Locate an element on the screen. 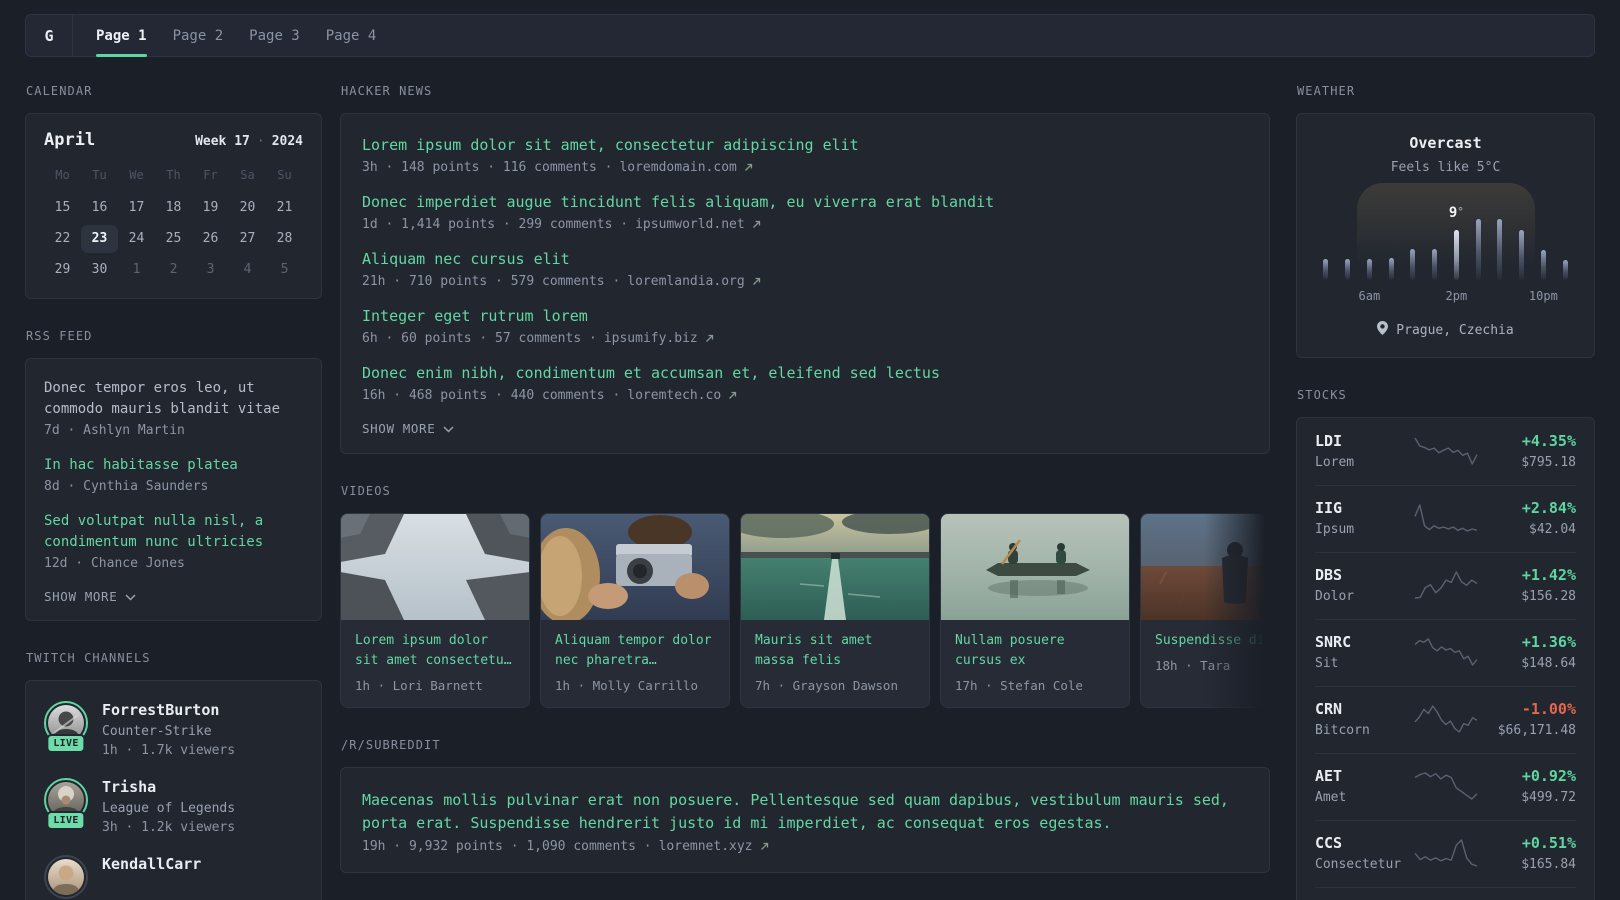 The height and width of the screenshot is (900, 1620). subreddit-post-domain: loremnet.xyz is located at coordinates (706, 846).